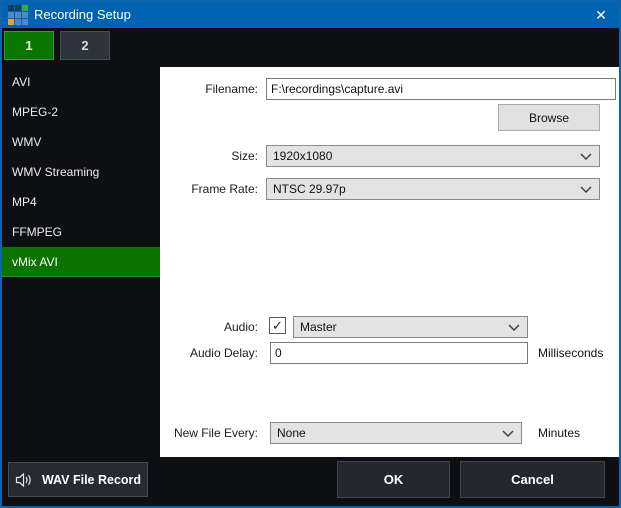  What do you see at coordinates (277, 325) in the screenshot?
I see `audio-checkbox: ✓` at bounding box center [277, 325].